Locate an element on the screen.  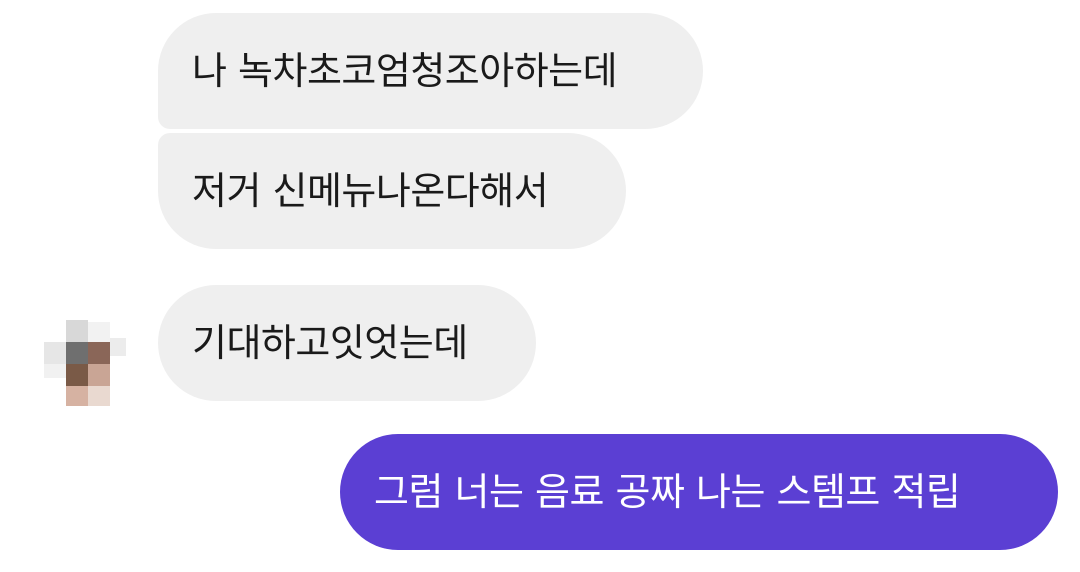
message-text: 저거 신메뉴나온다해서 is located at coordinates (370, 191).